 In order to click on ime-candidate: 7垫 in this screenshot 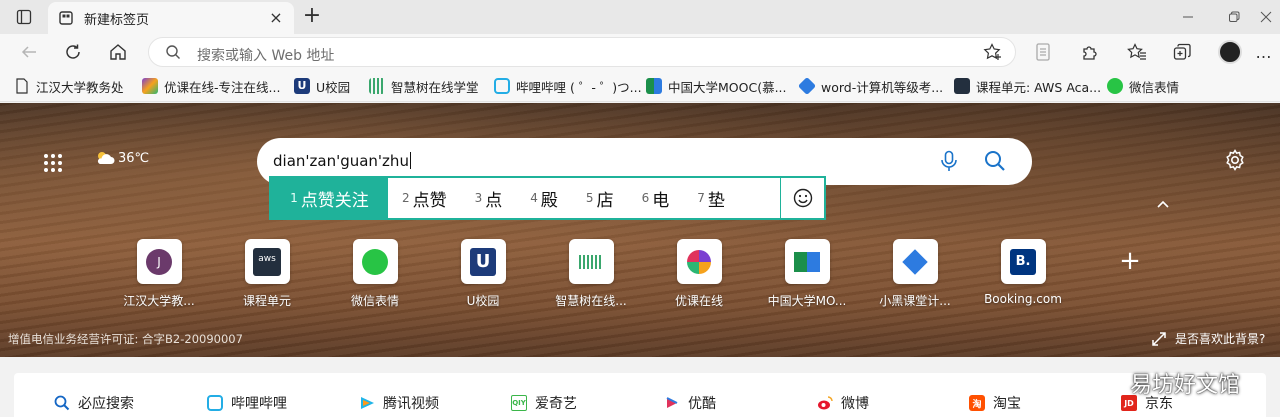, I will do `click(711, 198)`.